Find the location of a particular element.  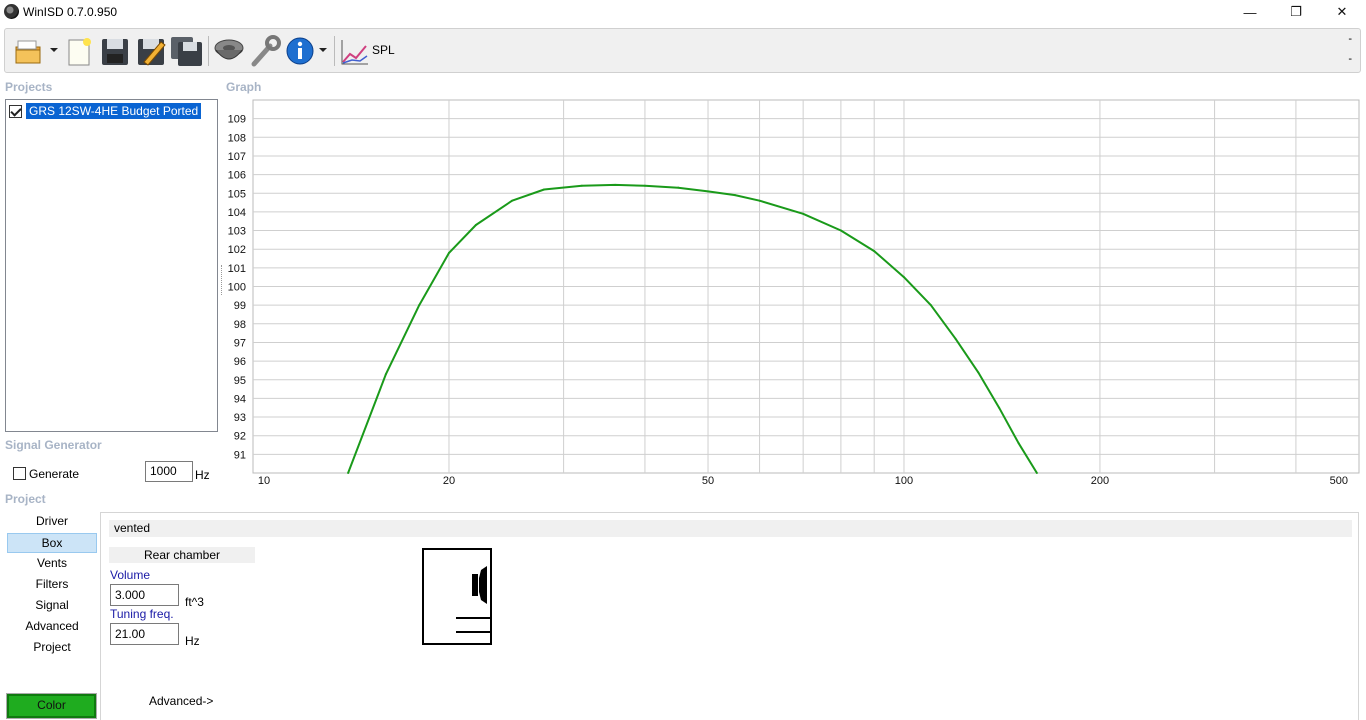

advanced-link: Advanced-> is located at coordinates (181, 701).